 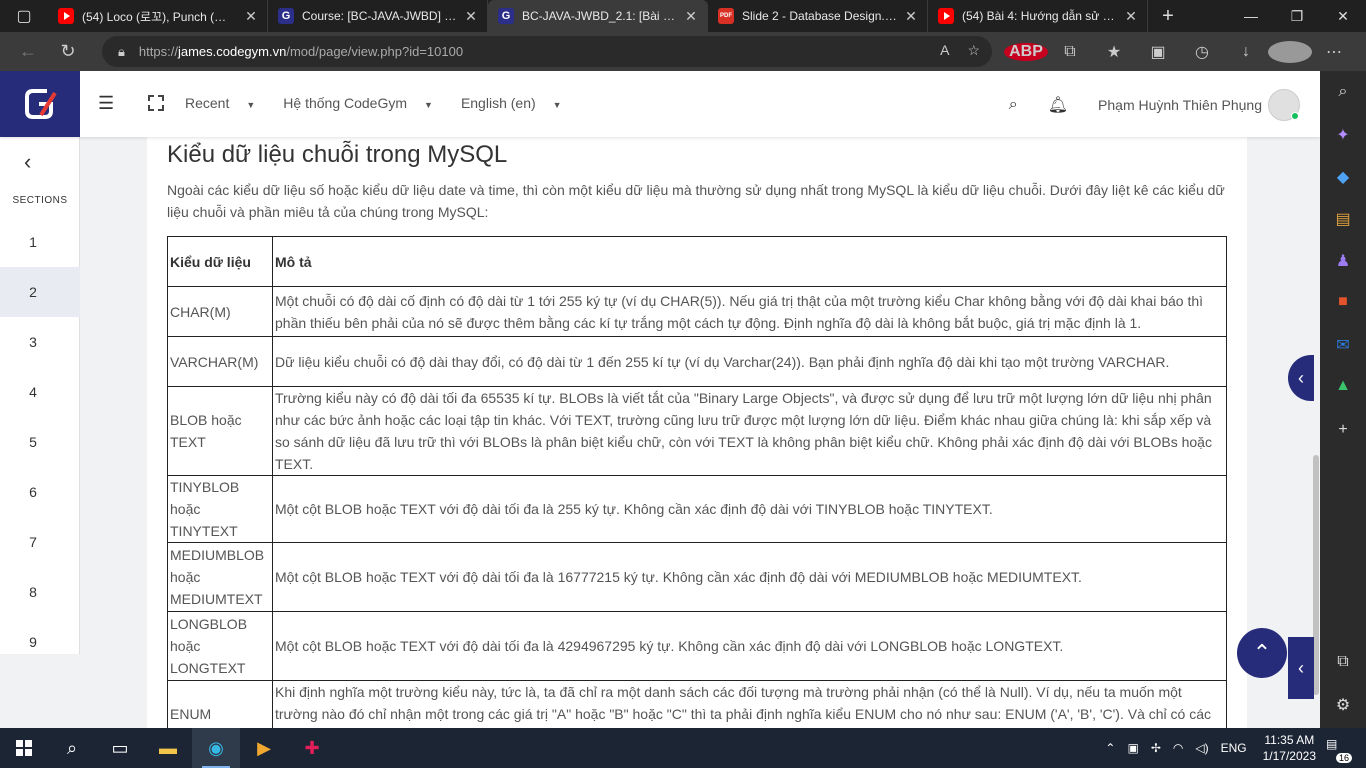 What do you see at coordinates (1180, 105) in the screenshot?
I see `user-name: Phạm Huỳnh Thiên Phụng` at bounding box center [1180, 105].